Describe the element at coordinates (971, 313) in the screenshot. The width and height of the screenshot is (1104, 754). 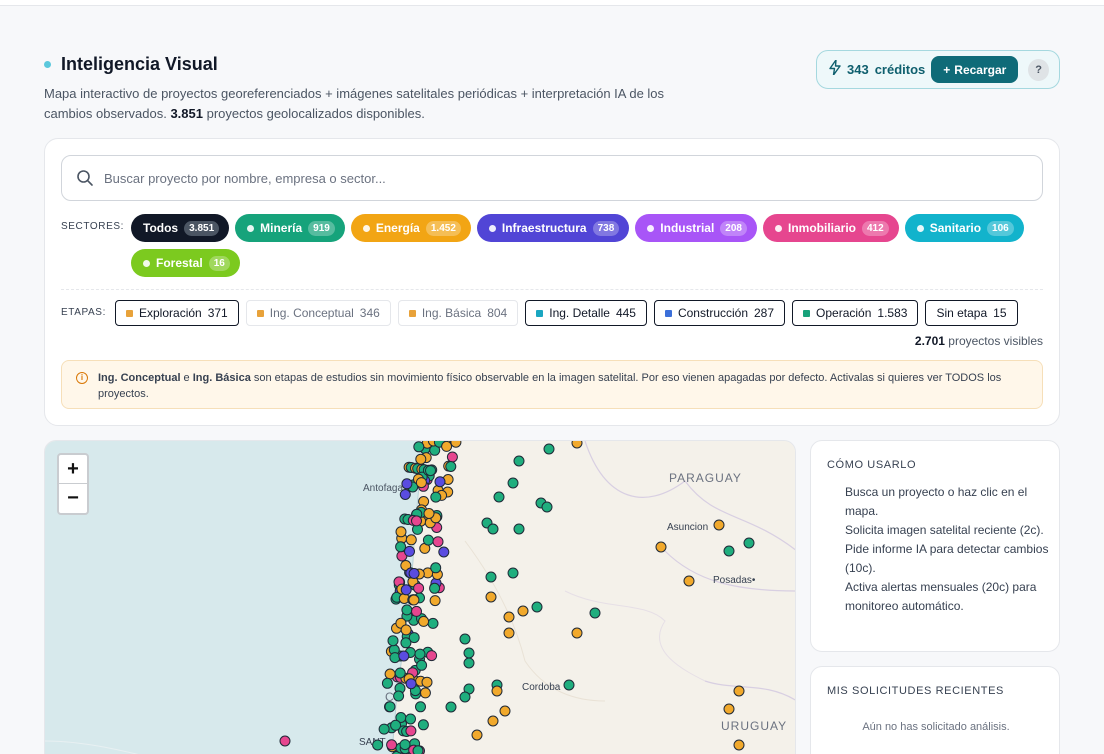
I see `stage-chip: Sin etapa 15` at that location.